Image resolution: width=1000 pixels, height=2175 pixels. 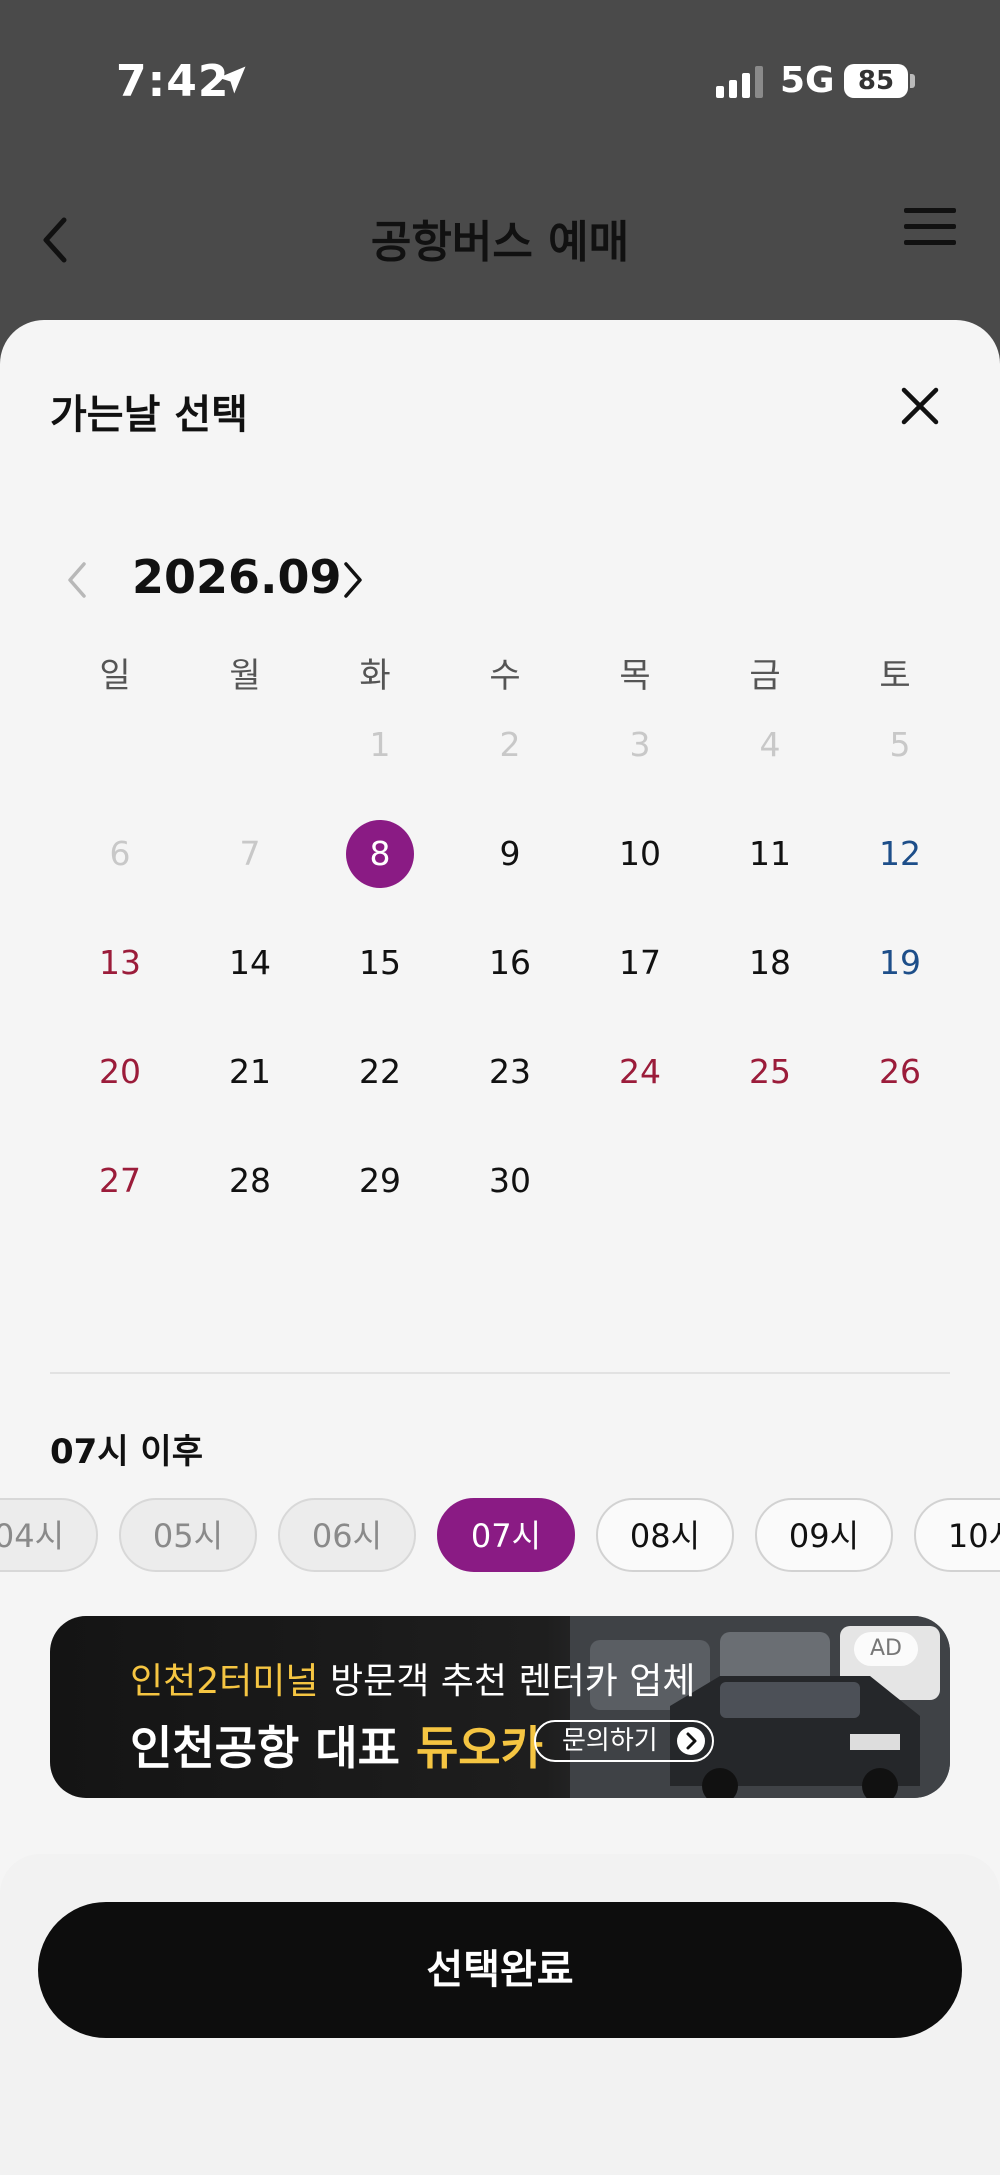 I want to click on calendar-day: 24, so click(x=640, y=1072).